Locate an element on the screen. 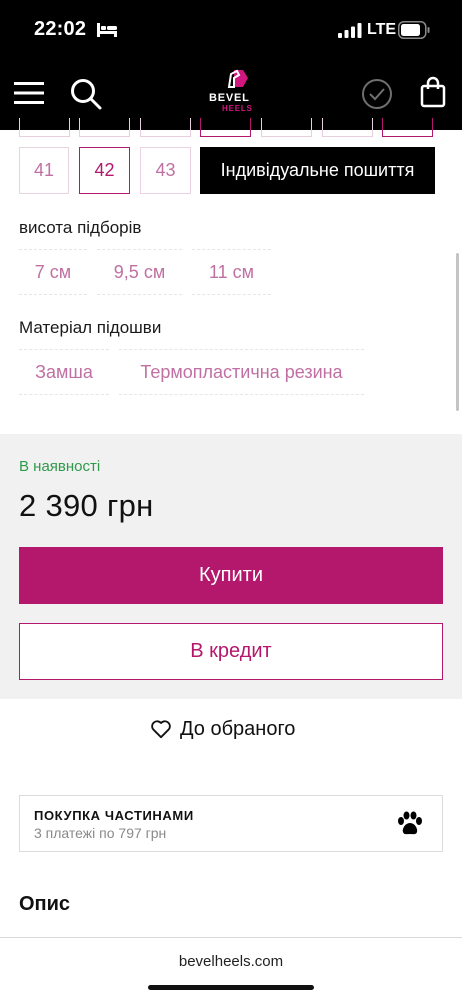  size-option-43: 43 is located at coordinates (165, 170).